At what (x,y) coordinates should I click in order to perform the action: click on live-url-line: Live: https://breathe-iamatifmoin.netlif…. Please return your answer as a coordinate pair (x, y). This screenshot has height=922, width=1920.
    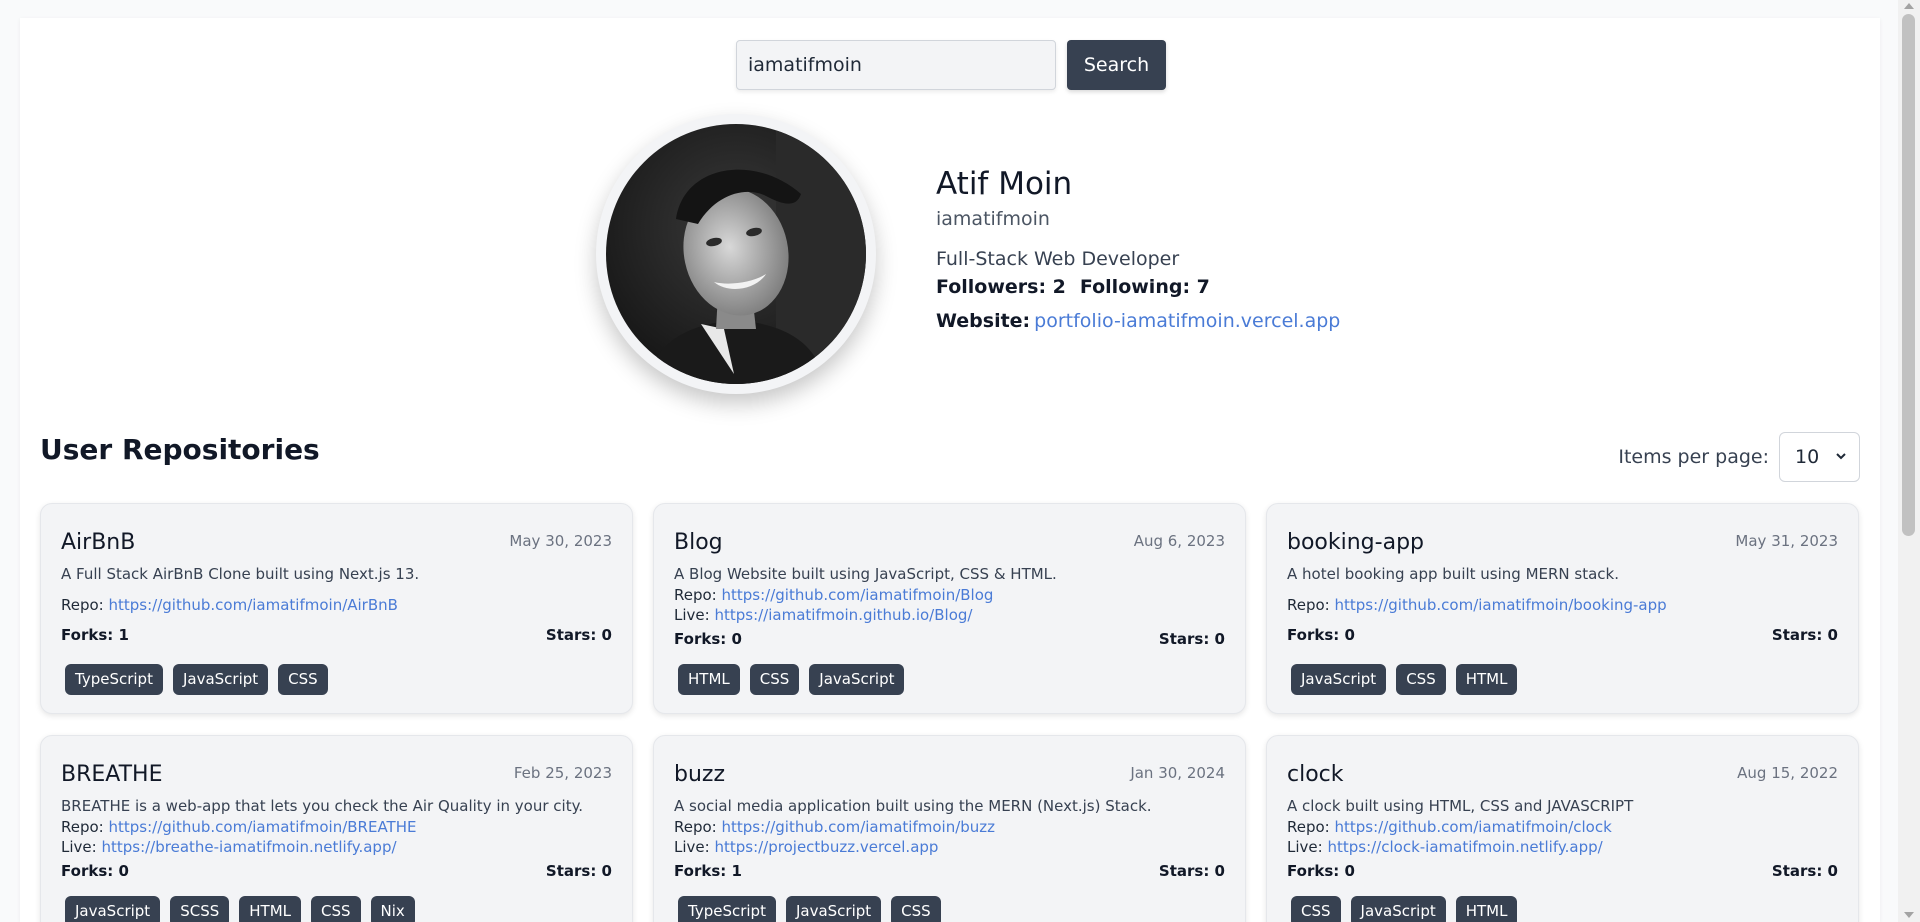
    Looking at the image, I should click on (229, 847).